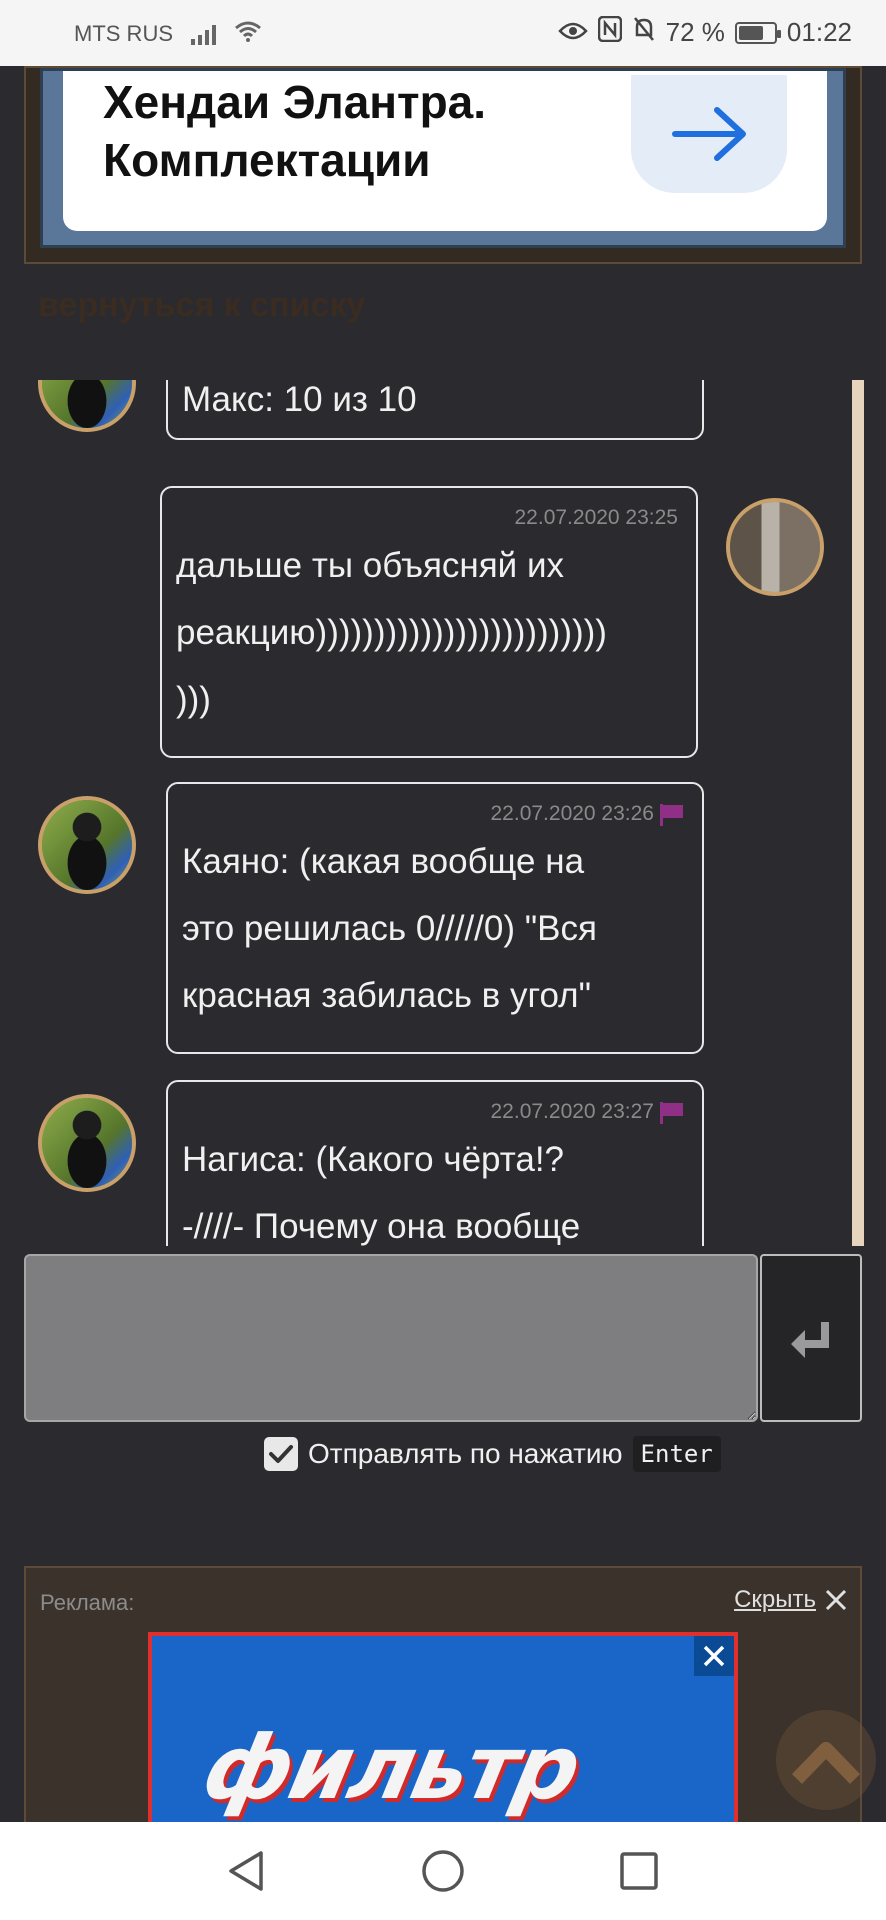  I want to click on nfc-icon, so click(609, 32).